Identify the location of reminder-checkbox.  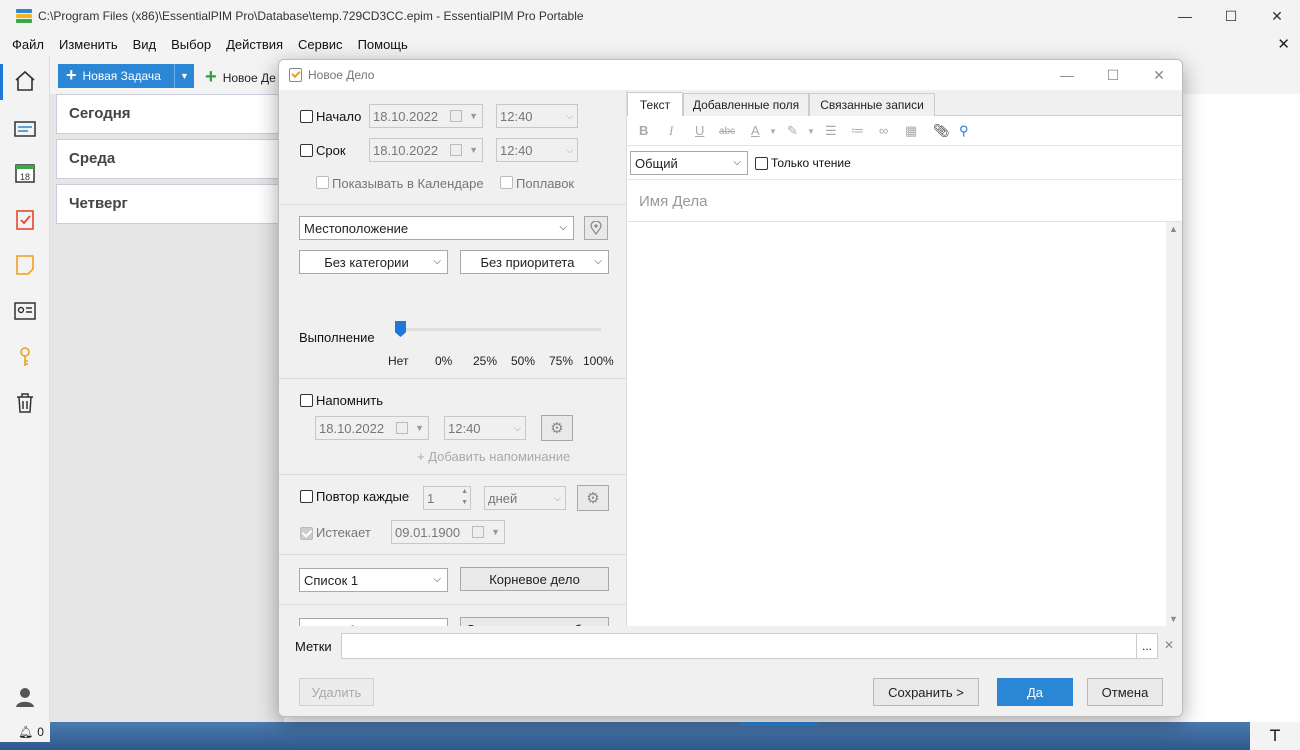
(306, 400).